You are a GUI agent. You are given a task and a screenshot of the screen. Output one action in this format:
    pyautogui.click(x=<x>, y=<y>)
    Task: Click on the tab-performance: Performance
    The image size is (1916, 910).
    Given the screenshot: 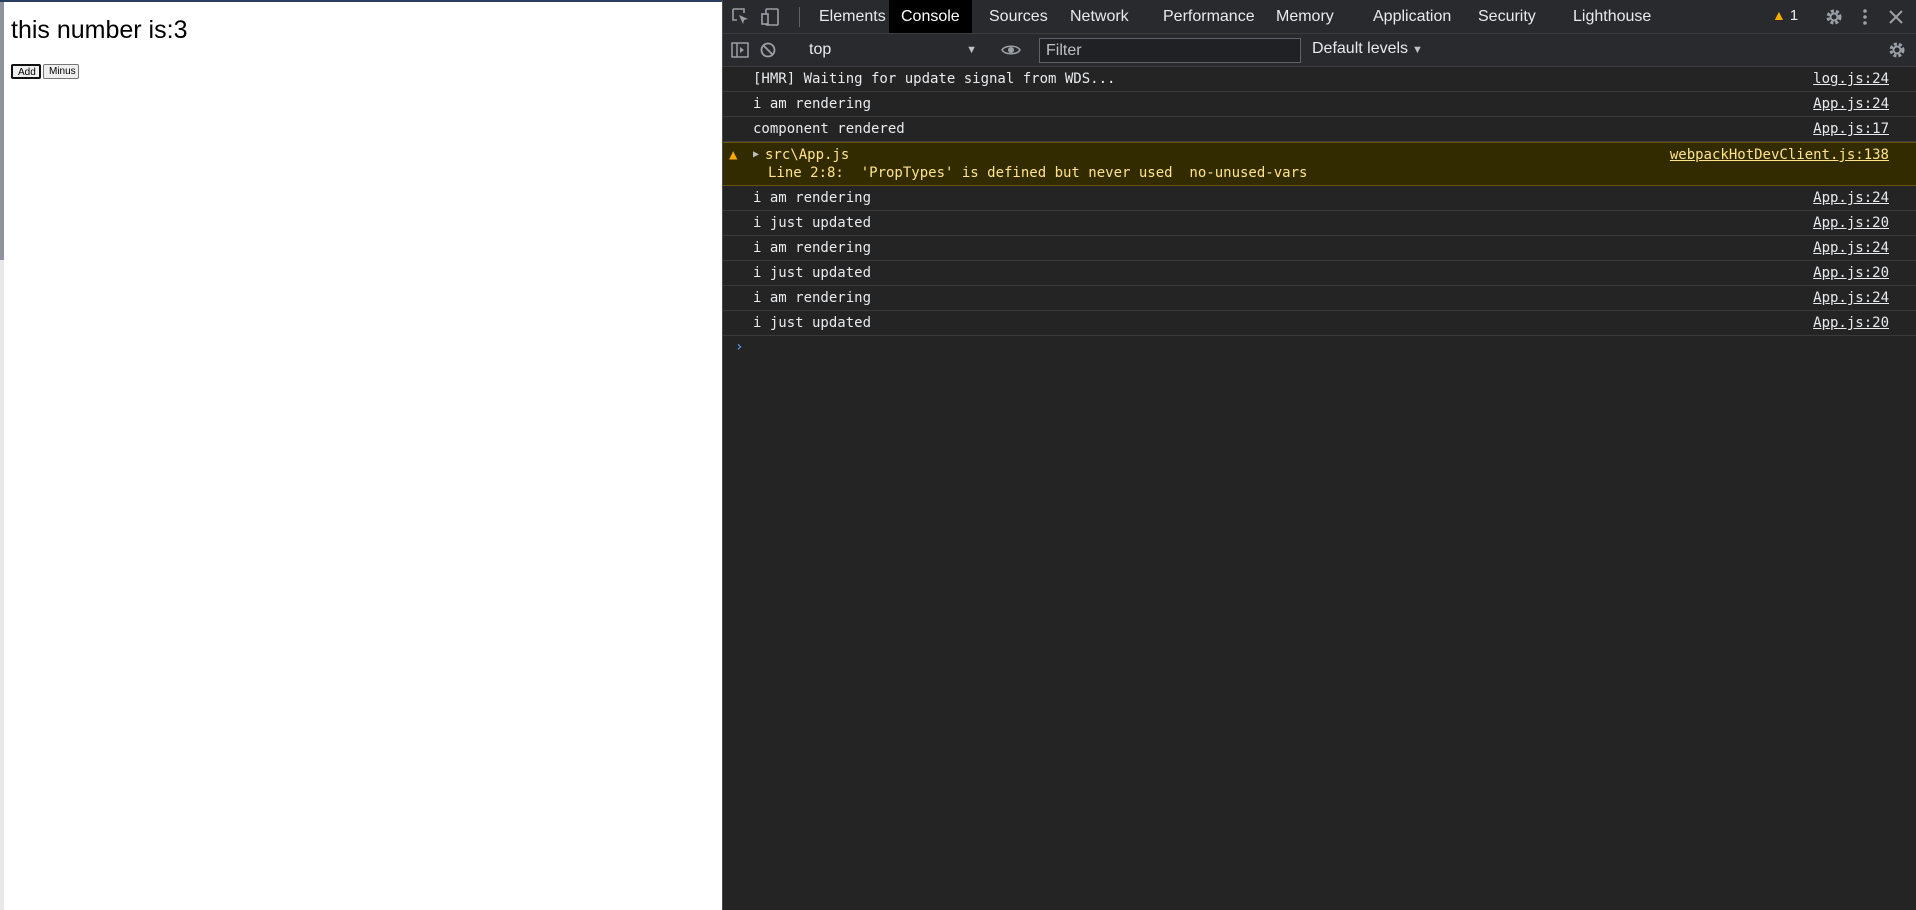 What is the action you would take?
    pyautogui.click(x=1209, y=16)
    